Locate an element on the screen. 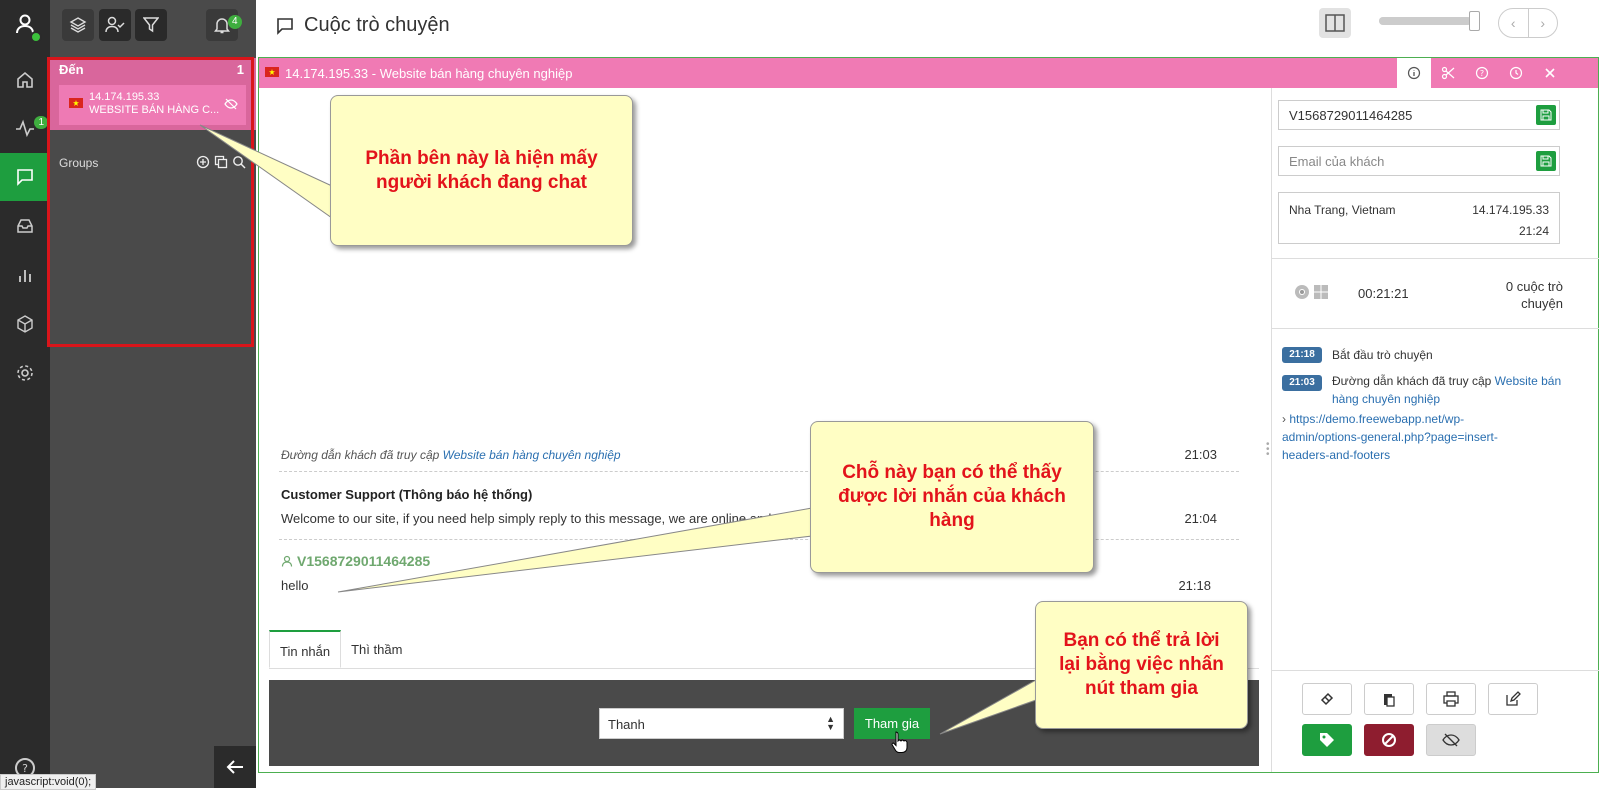  callout-text: nút tham gia is located at coordinates (1141, 688).